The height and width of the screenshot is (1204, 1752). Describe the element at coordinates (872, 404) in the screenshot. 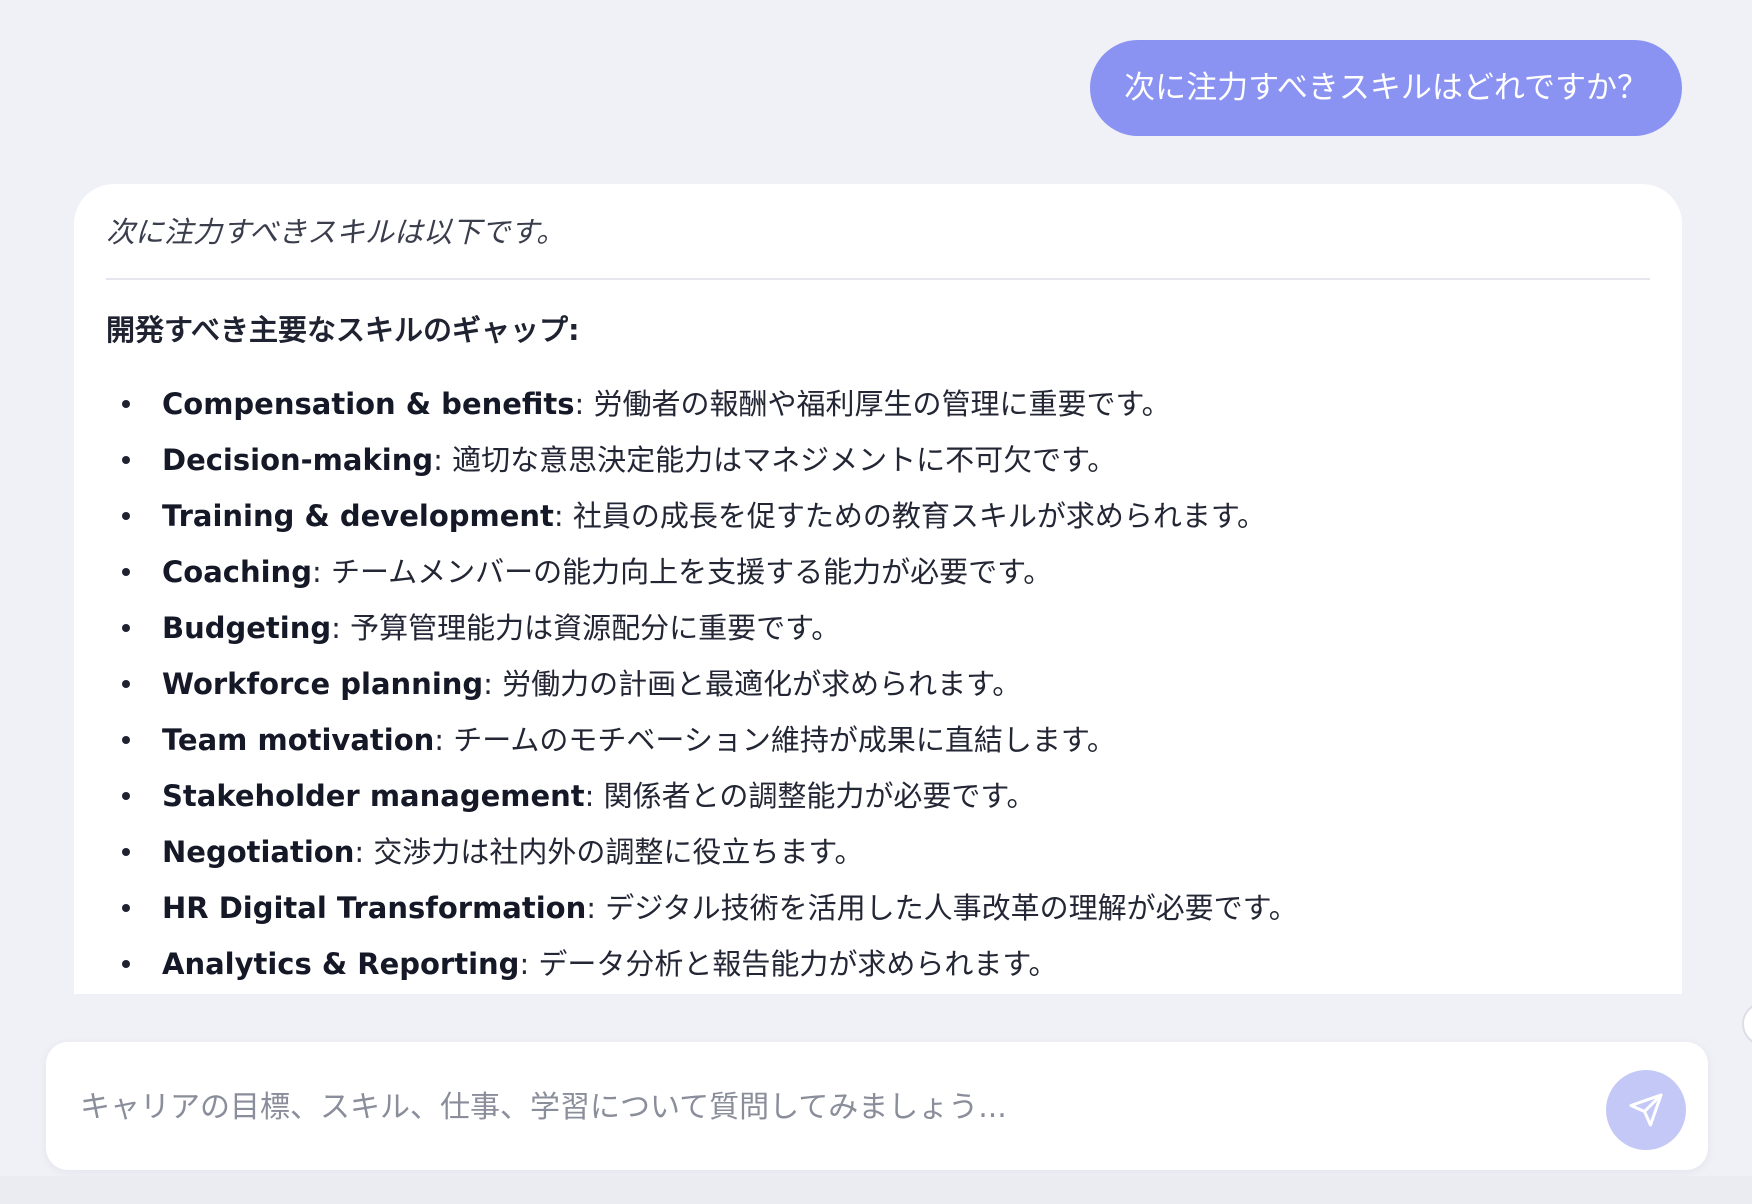

I see `skill-description: : 労働者の報酬や福利厚生の管理に重要です。` at that location.